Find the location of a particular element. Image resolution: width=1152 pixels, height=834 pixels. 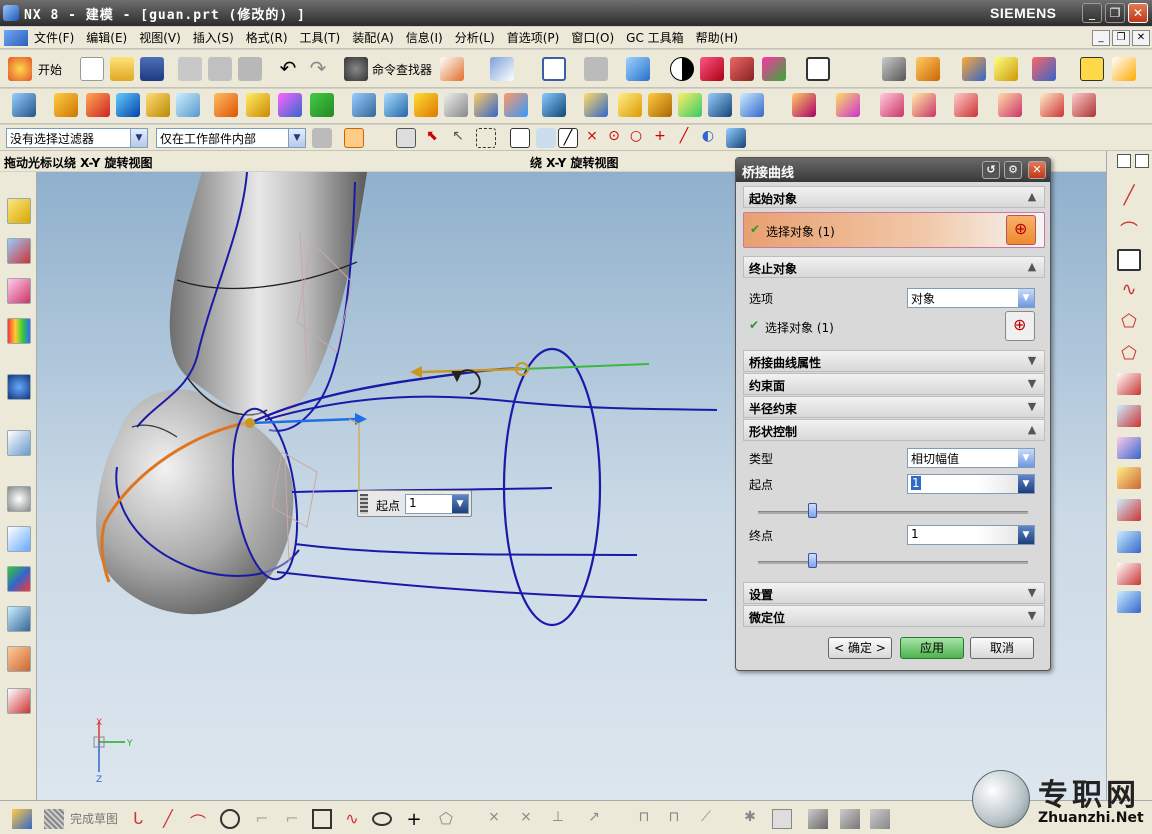

section-end-object: 终止对象 ▲ is located at coordinates (894, 267).